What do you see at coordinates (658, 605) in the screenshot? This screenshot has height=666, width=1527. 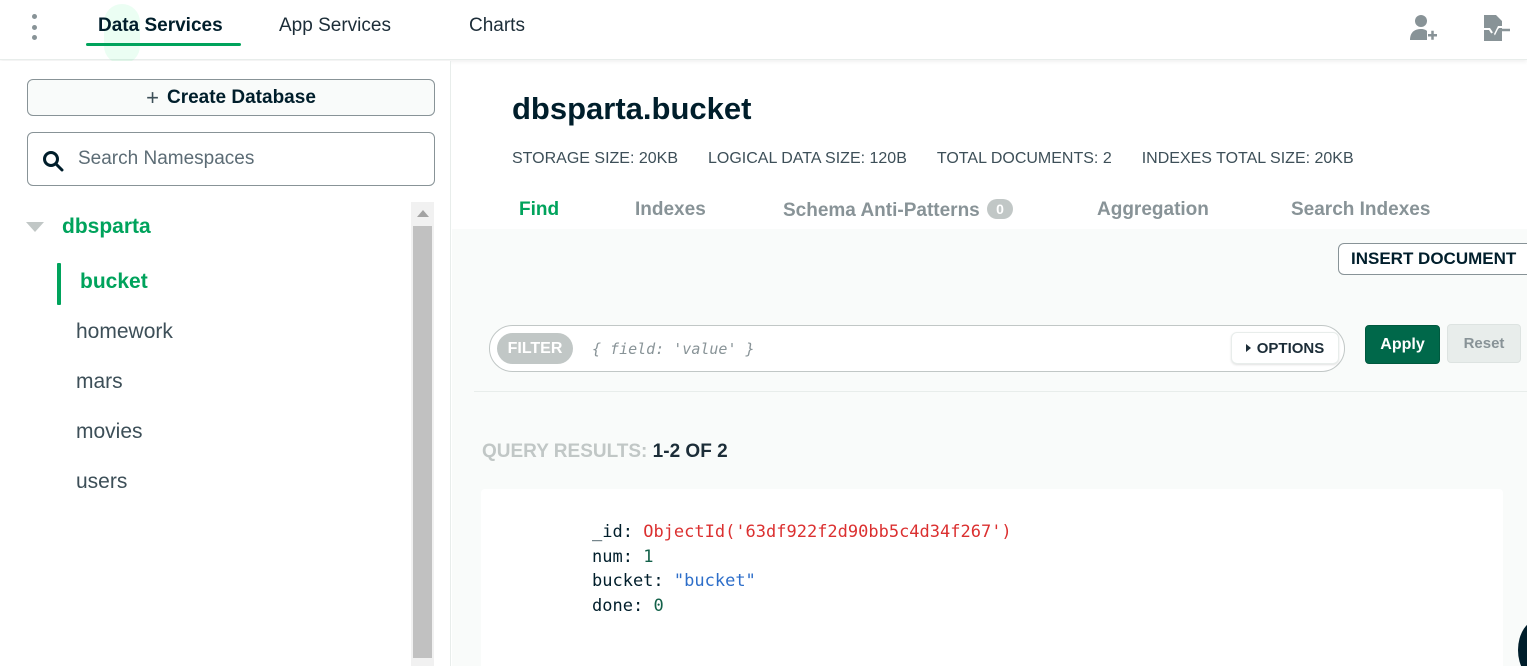 I see `field-value: 0` at bounding box center [658, 605].